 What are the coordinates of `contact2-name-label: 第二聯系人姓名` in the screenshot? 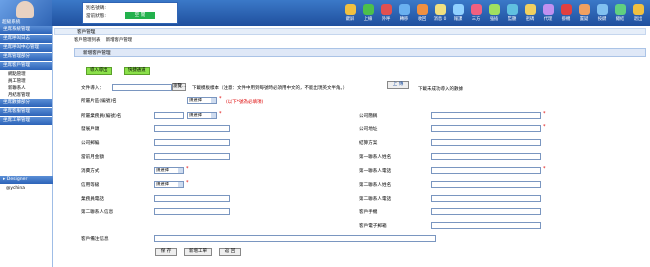 It's located at (375, 185).